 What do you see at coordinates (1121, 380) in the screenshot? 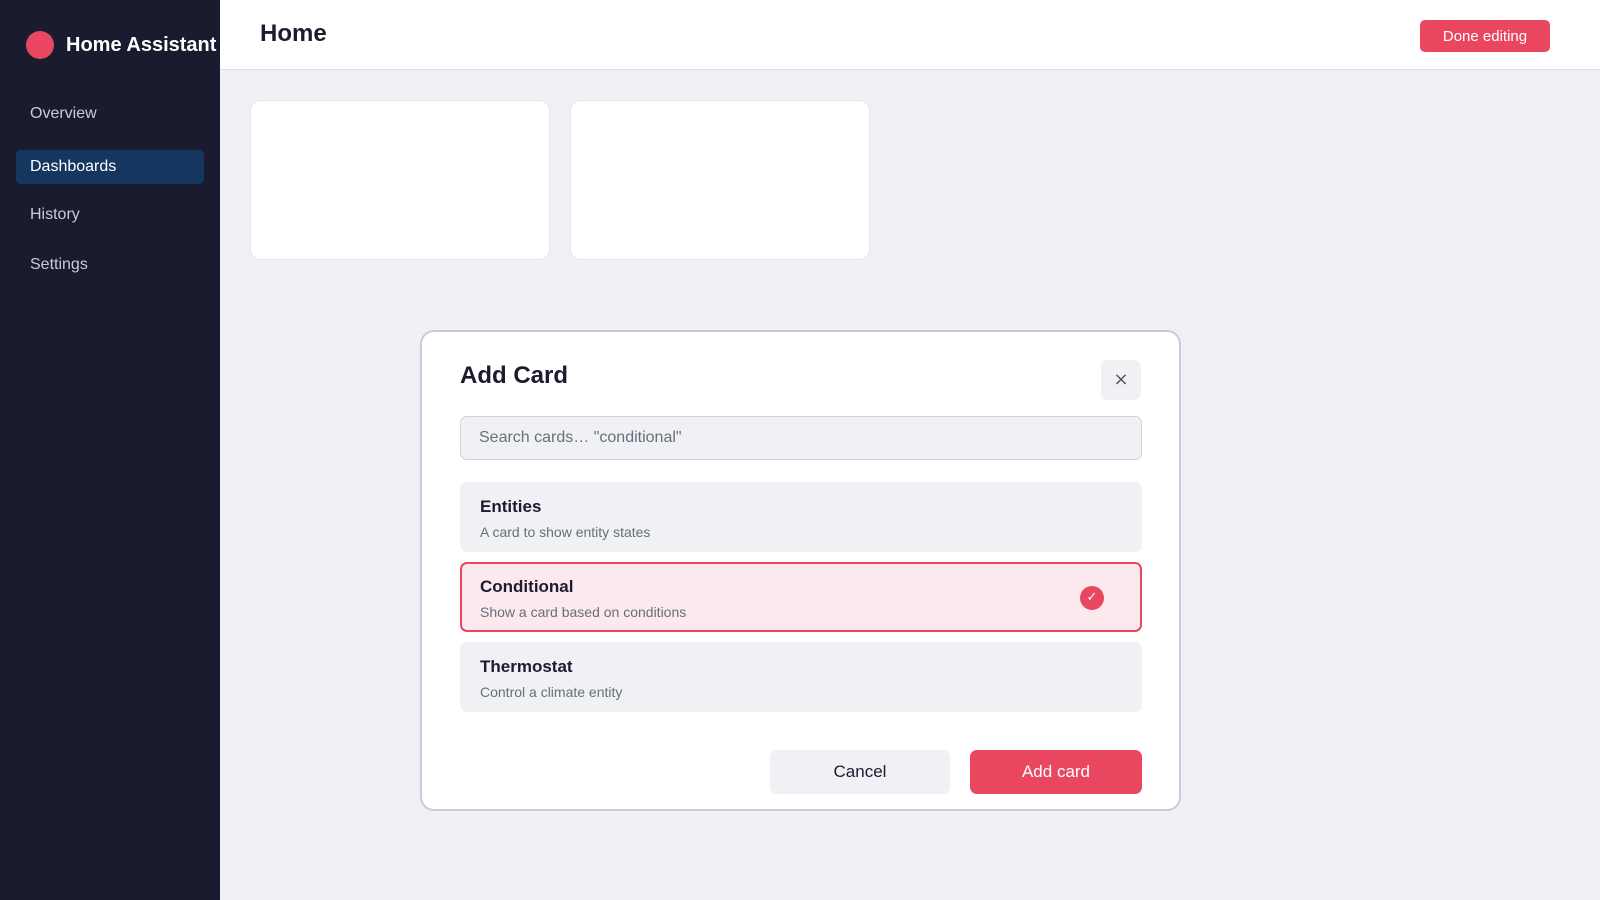
I see `close-icon: ×` at bounding box center [1121, 380].